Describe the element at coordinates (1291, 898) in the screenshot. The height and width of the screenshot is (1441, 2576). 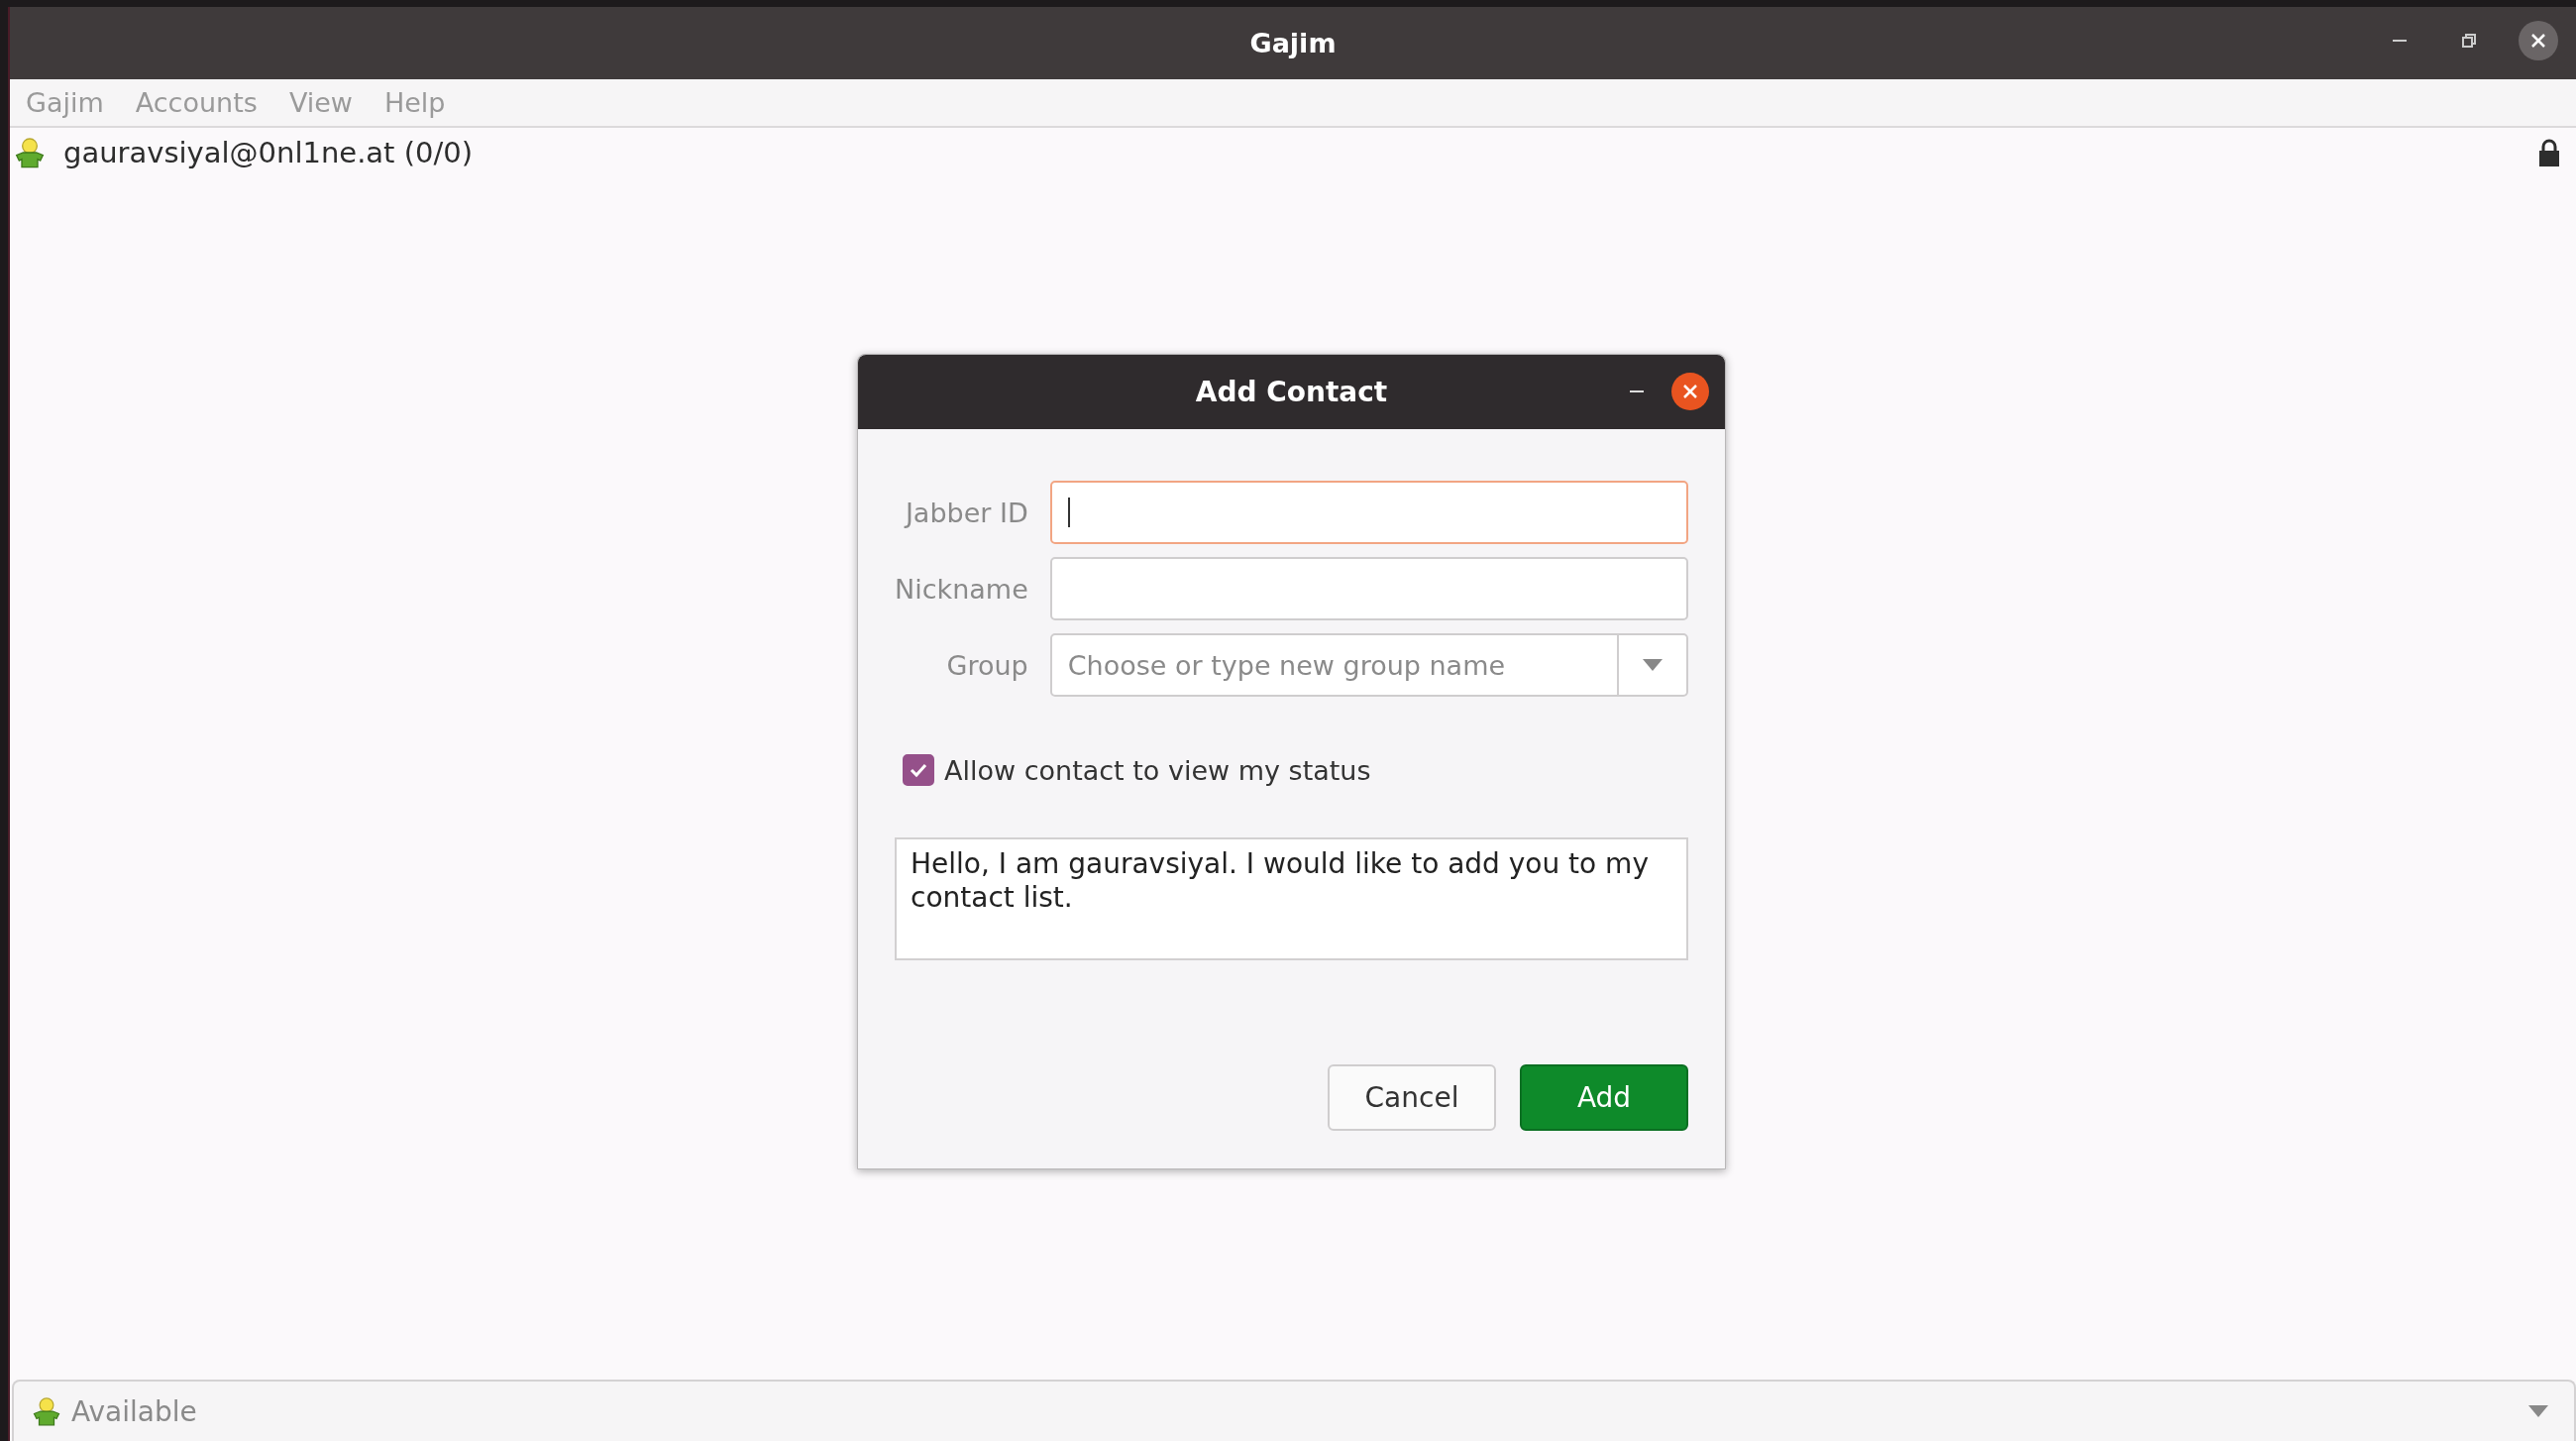
I see `message-text-area: Hello, I am gauravsiyal. I would like to add you to my contact list.` at that location.